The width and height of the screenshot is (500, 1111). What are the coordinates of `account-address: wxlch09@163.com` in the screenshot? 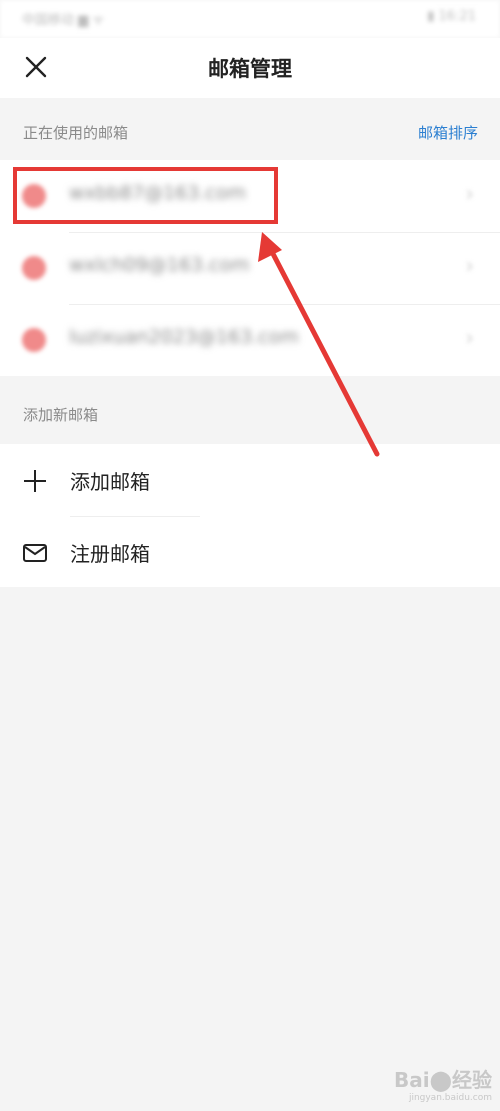 It's located at (159, 265).